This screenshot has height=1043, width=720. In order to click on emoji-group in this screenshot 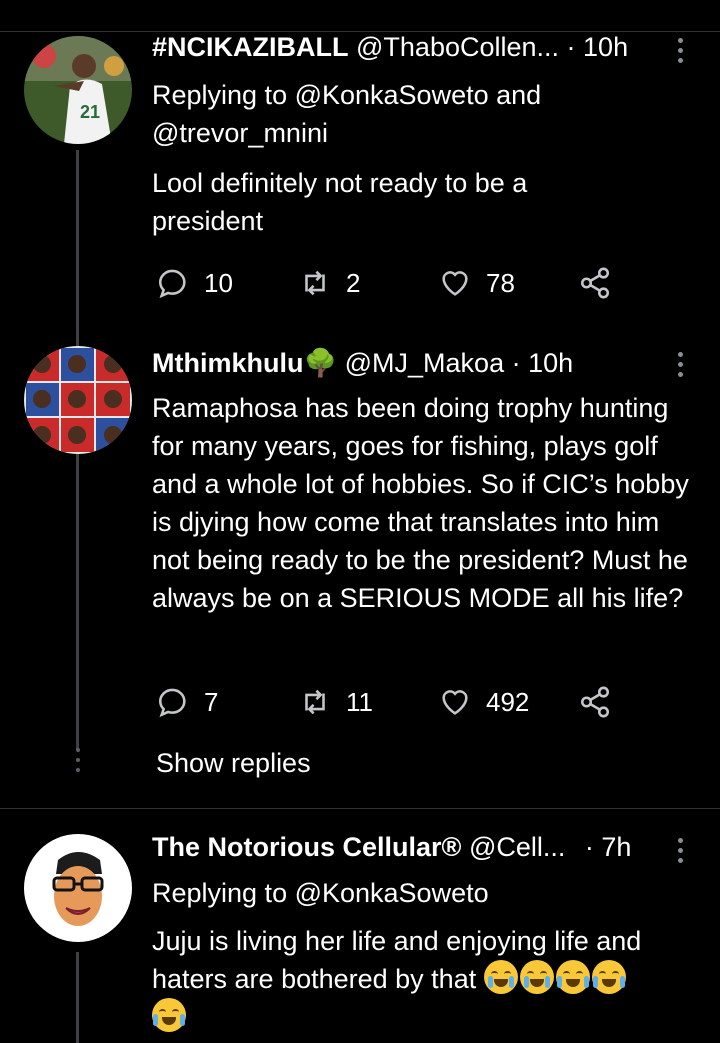, I will do `click(555, 977)`.